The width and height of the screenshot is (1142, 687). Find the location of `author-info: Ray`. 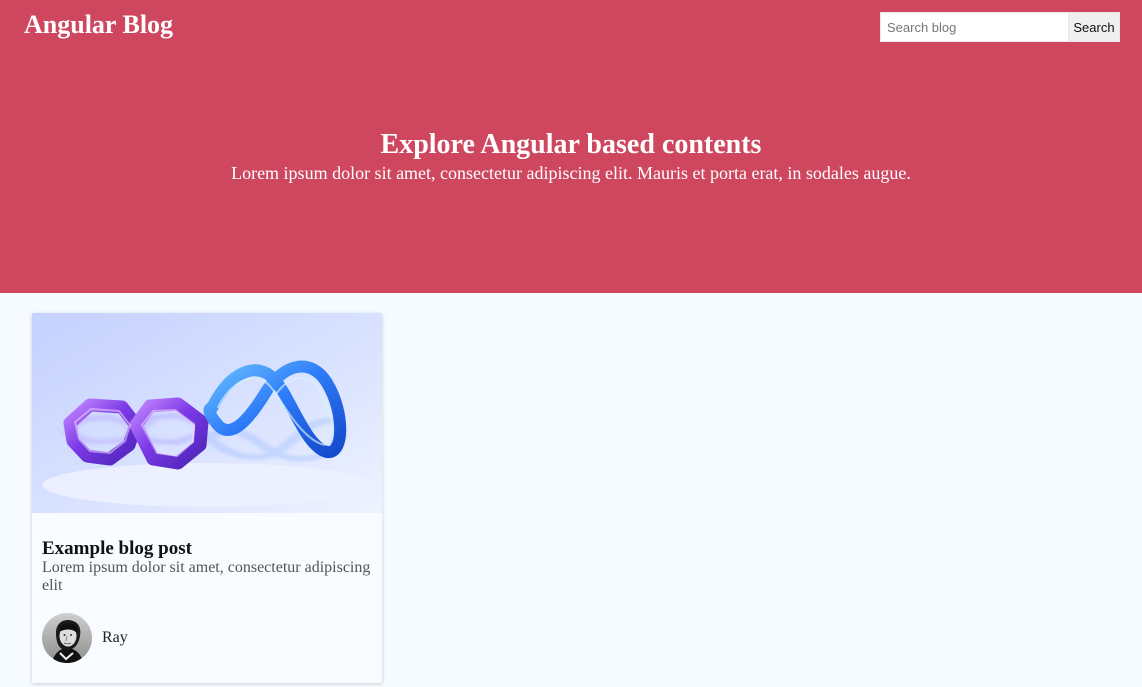

author-info: Ray is located at coordinates (207, 638).